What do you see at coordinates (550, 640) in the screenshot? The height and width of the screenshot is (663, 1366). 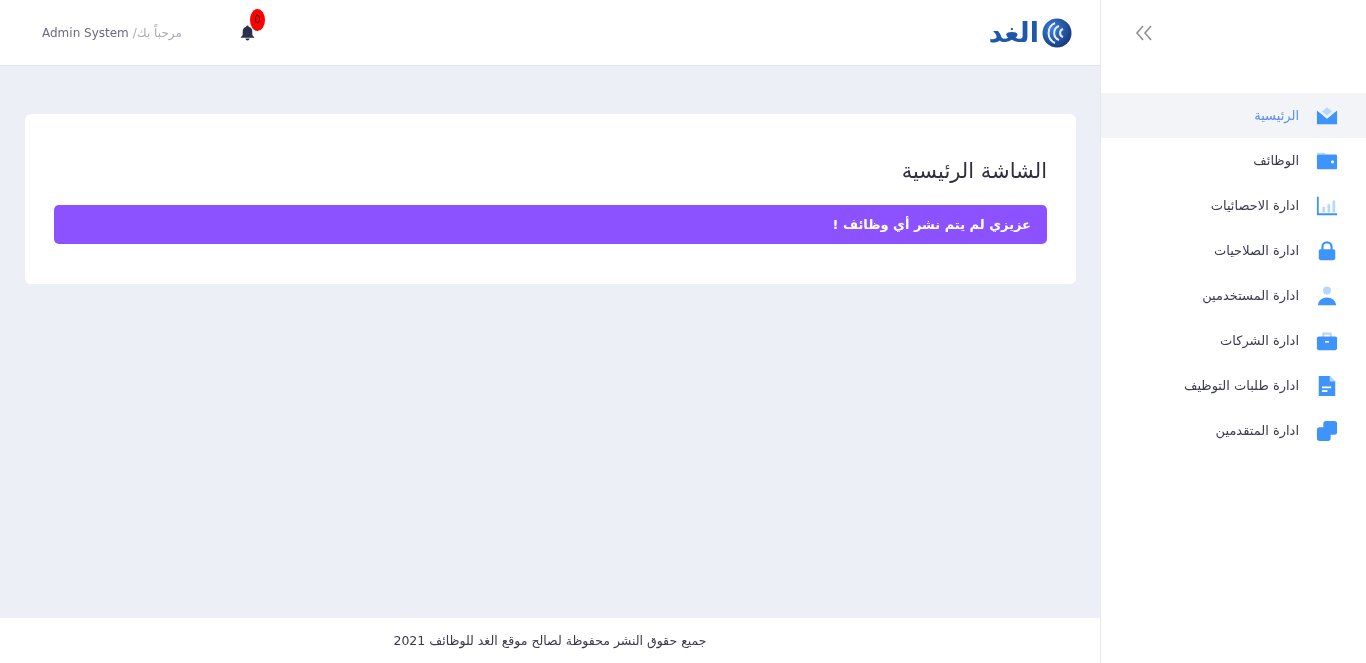 I see `footer-text: جميع حقوق النشر محفوظة لصالح موقع الغد للوظائف 2021` at bounding box center [550, 640].